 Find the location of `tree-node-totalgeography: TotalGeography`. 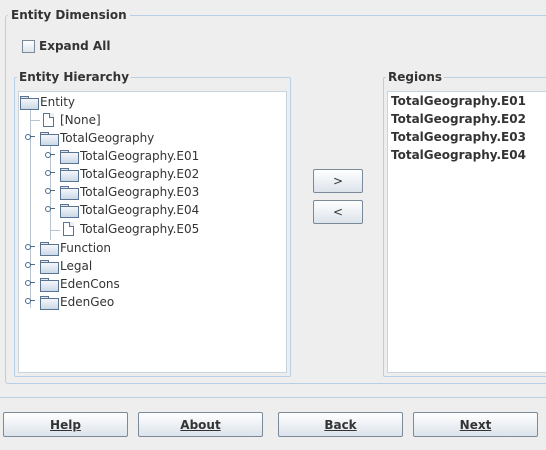

tree-node-totalgeography: TotalGeography is located at coordinates (97, 138).